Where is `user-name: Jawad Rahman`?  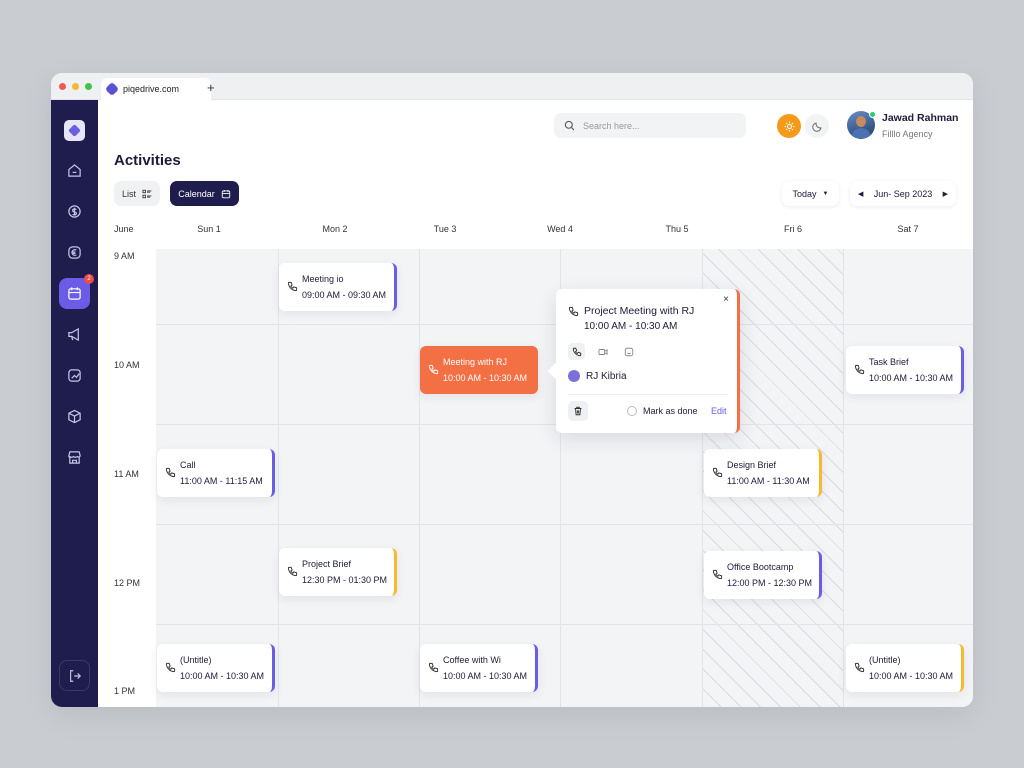 user-name: Jawad Rahman is located at coordinates (920, 118).